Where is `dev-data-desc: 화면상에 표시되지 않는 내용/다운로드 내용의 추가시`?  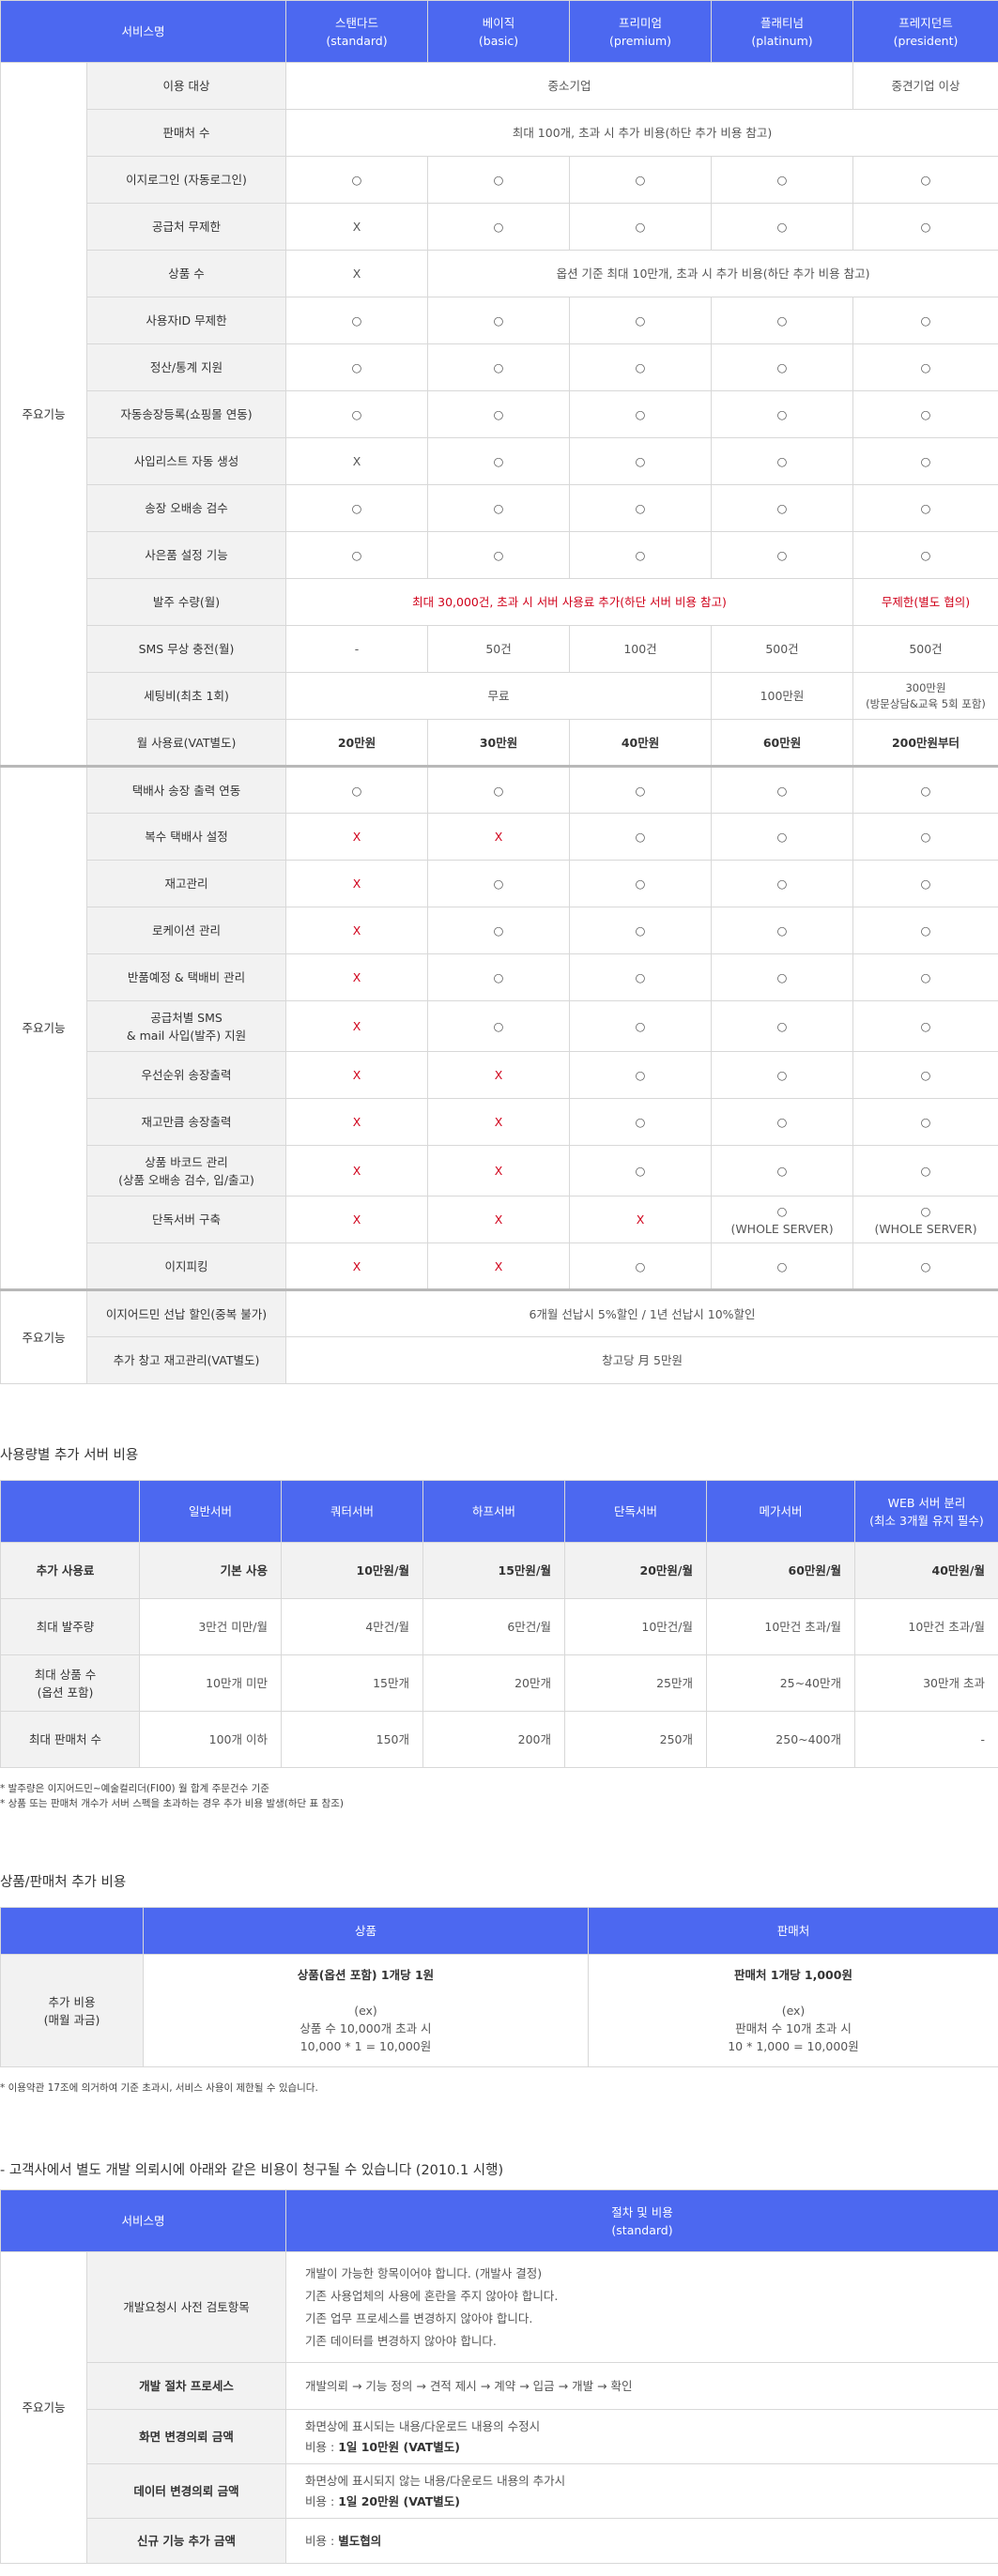 dev-data-desc: 화면상에 표시되지 않는 내용/다운로드 내용의 추가시 is located at coordinates (435, 2480).